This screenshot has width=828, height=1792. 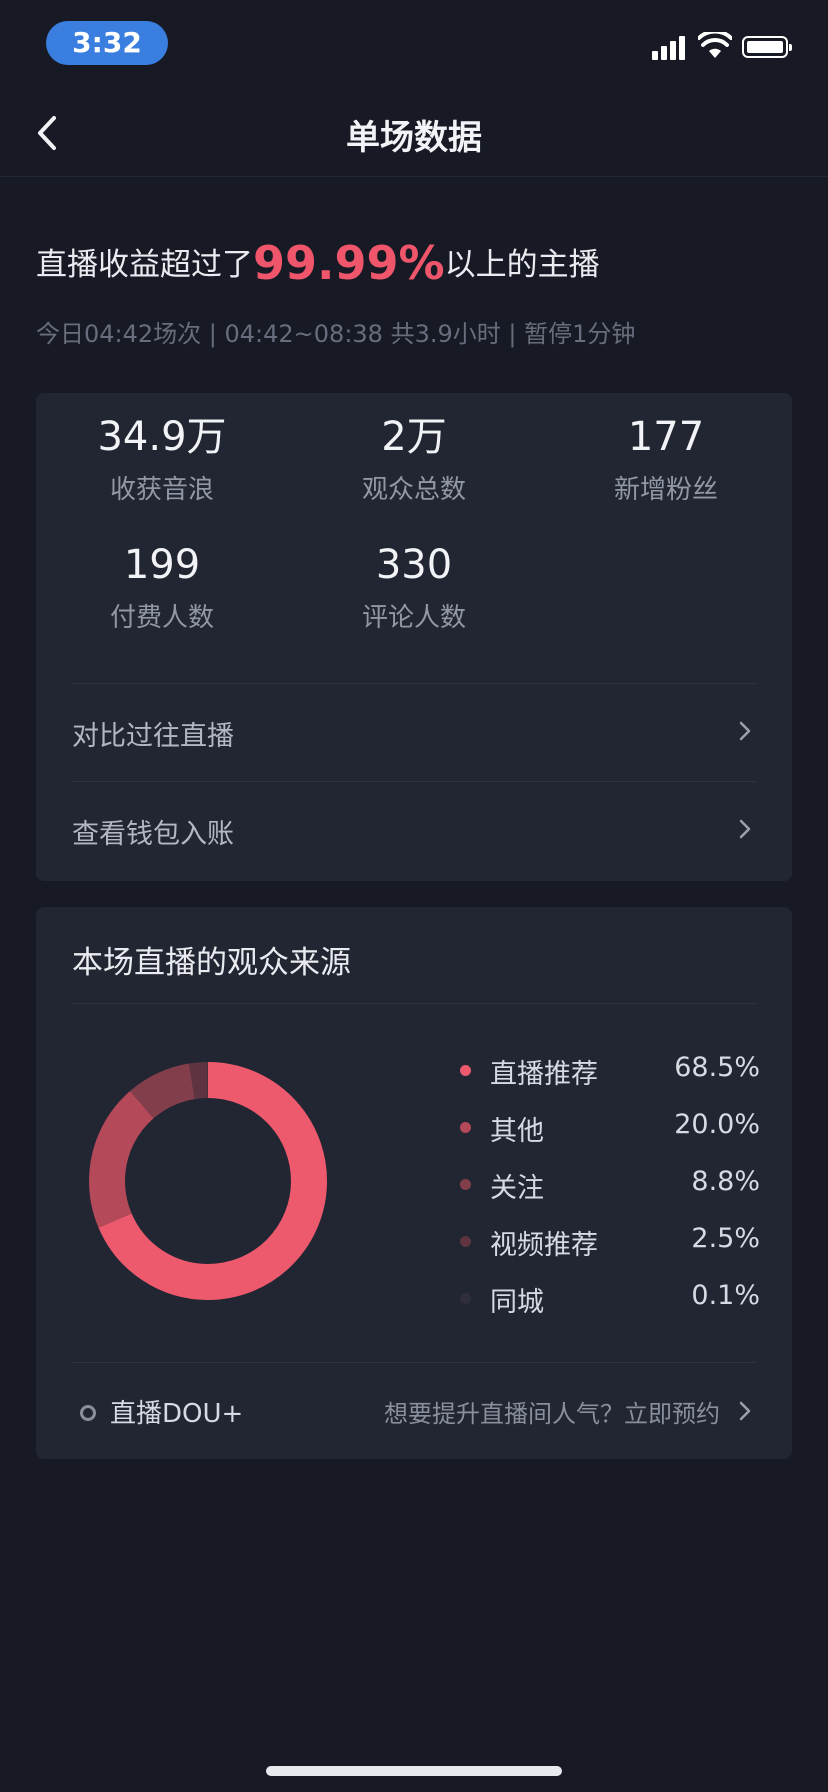 I want to click on stat-new-followers: 177 新增粉丝, so click(x=666, y=459).